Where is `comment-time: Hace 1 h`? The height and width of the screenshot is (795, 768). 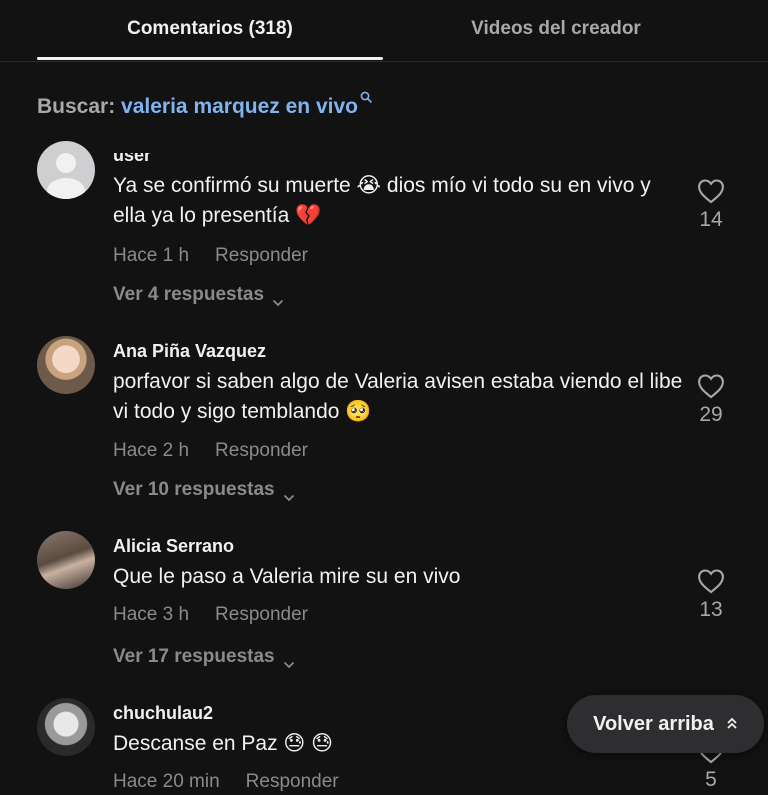 comment-time: Hace 1 h is located at coordinates (151, 255).